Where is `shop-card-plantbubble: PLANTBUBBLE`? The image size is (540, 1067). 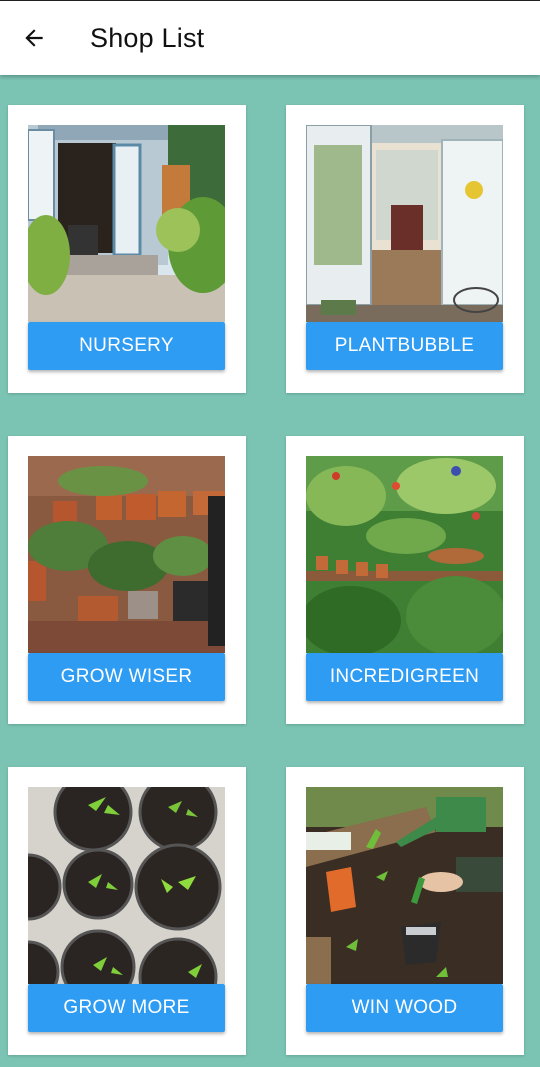
shop-card-plantbubble: PLANTBUBBLE is located at coordinates (405, 249).